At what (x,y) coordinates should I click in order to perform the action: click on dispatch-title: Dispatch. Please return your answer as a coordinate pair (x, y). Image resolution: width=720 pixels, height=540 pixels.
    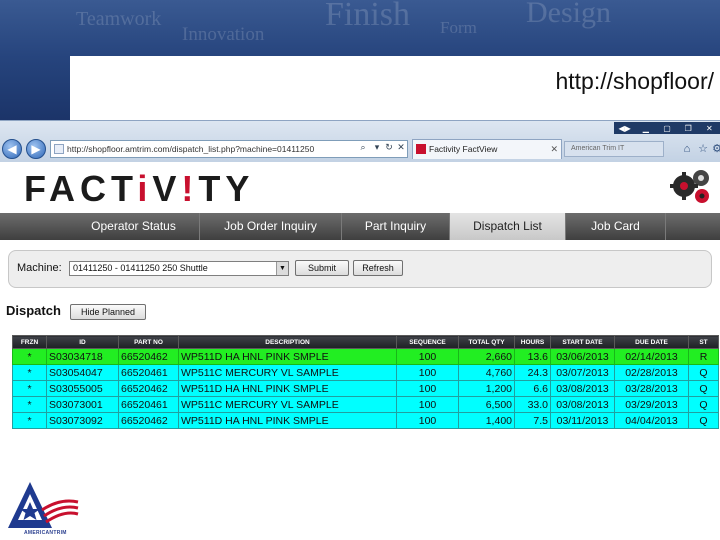
    Looking at the image, I should click on (33, 310).